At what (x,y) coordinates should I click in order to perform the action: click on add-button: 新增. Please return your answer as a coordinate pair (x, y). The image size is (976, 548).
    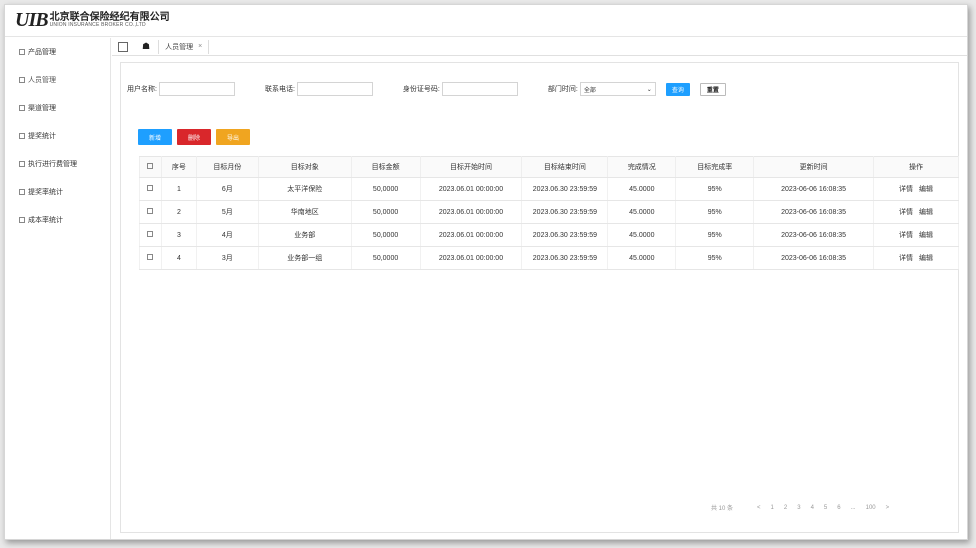
    Looking at the image, I should click on (155, 137).